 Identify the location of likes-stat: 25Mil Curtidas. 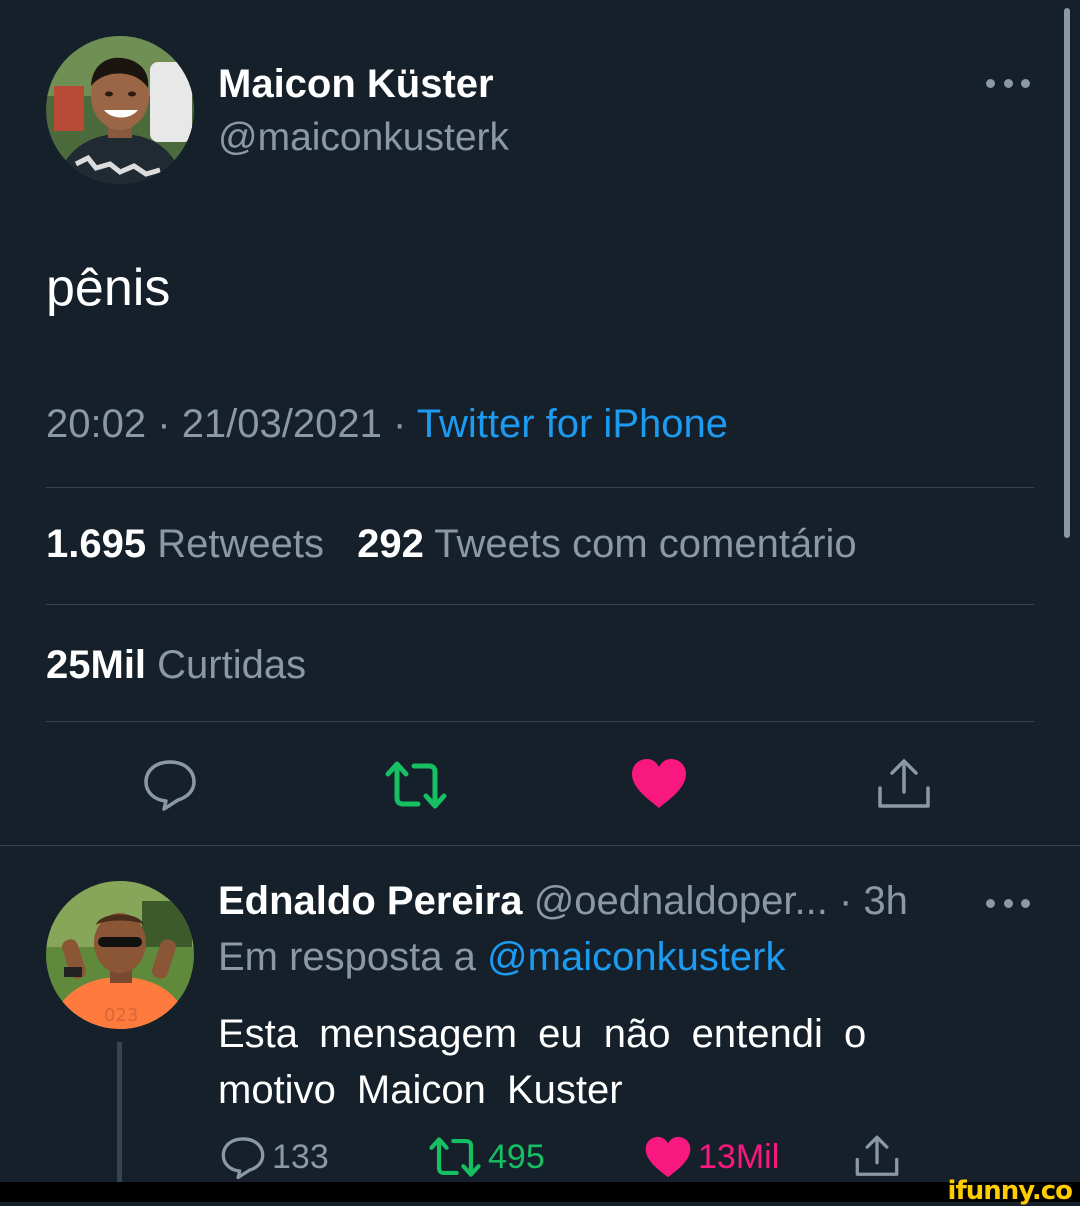
(176, 665).